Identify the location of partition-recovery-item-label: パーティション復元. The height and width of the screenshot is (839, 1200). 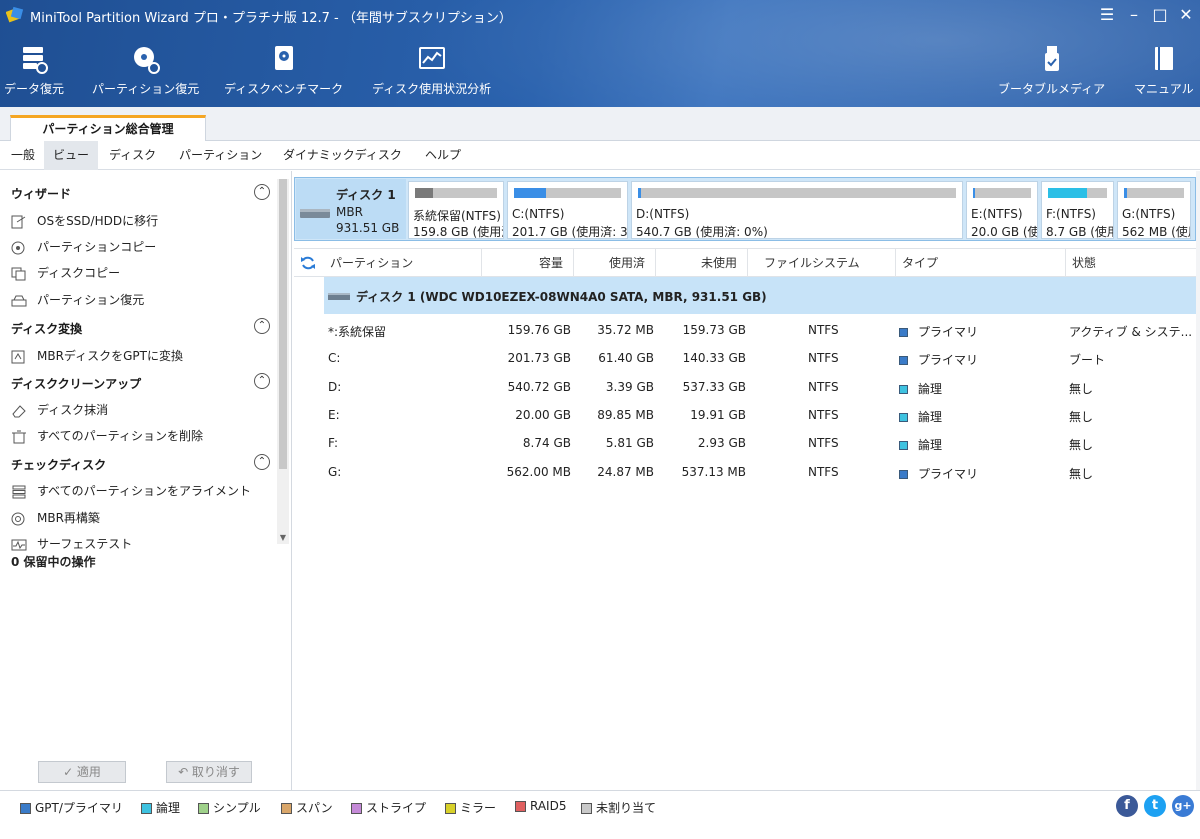
(91, 300).